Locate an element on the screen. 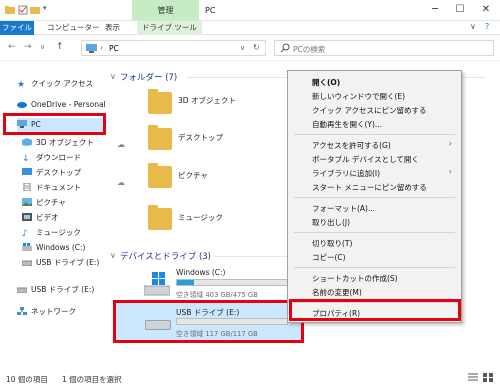  folder-3d-objects-icon is located at coordinates (160, 101).